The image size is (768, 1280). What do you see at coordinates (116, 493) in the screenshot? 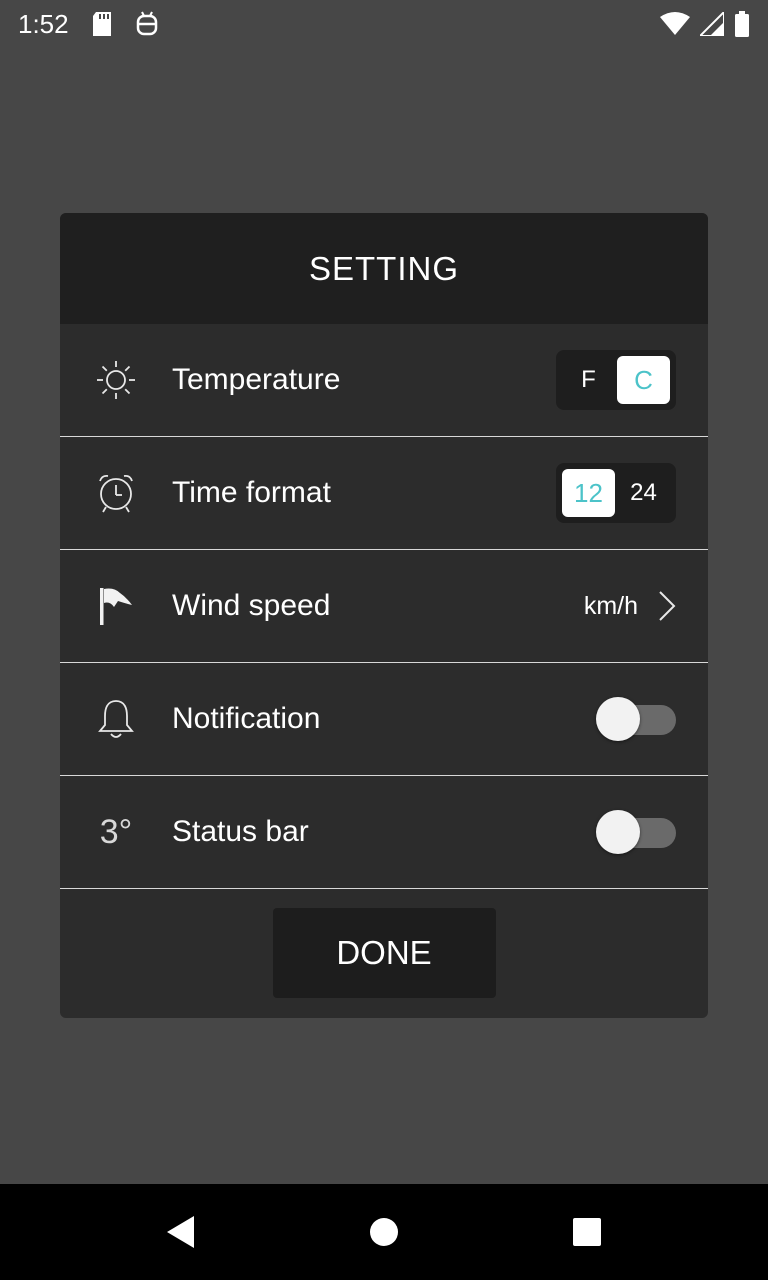
I see `alarm-clock-icon` at bounding box center [116, 493].